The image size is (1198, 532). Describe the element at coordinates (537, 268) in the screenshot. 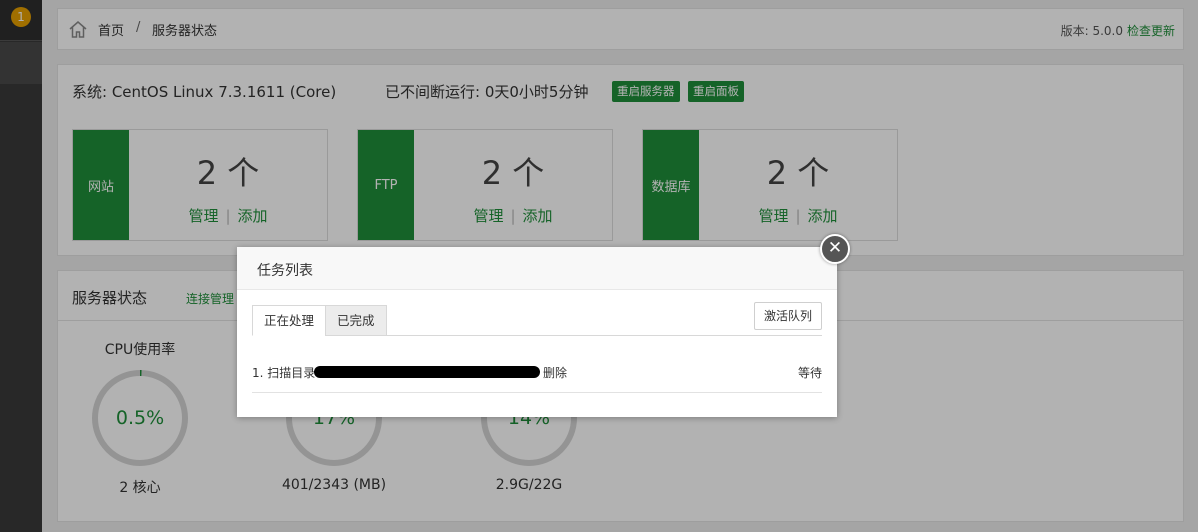

I see `modal-header: 任务列表` at that location.